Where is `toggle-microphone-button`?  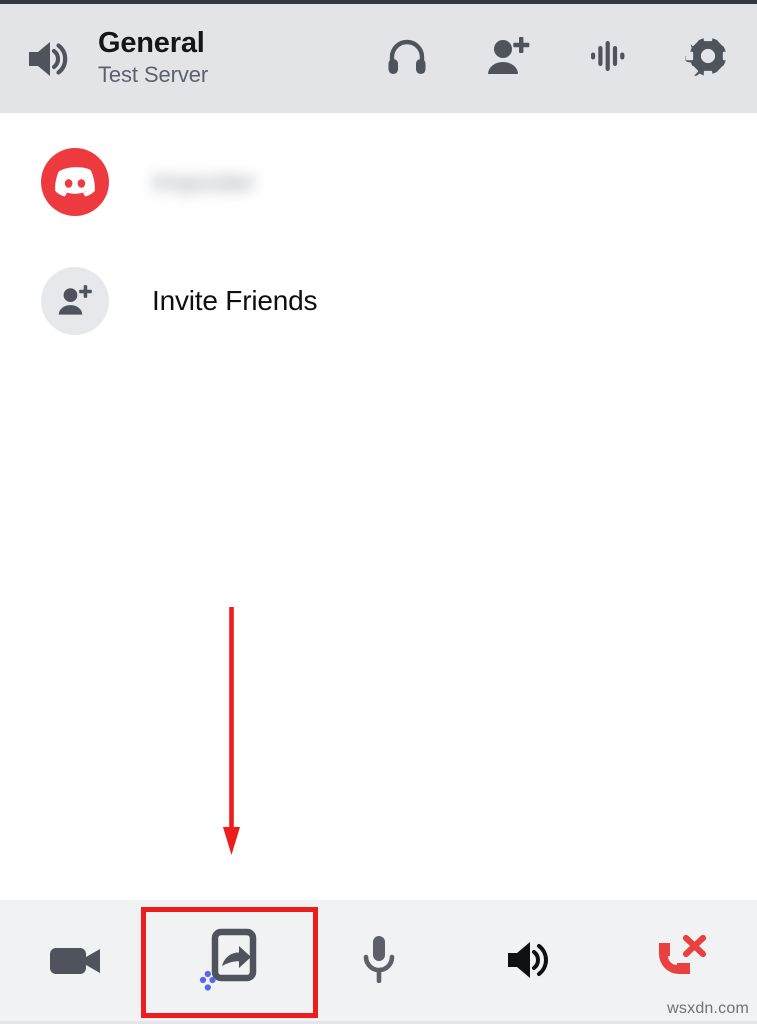 toggle-microphone-button is located at coordinates (378, 962).